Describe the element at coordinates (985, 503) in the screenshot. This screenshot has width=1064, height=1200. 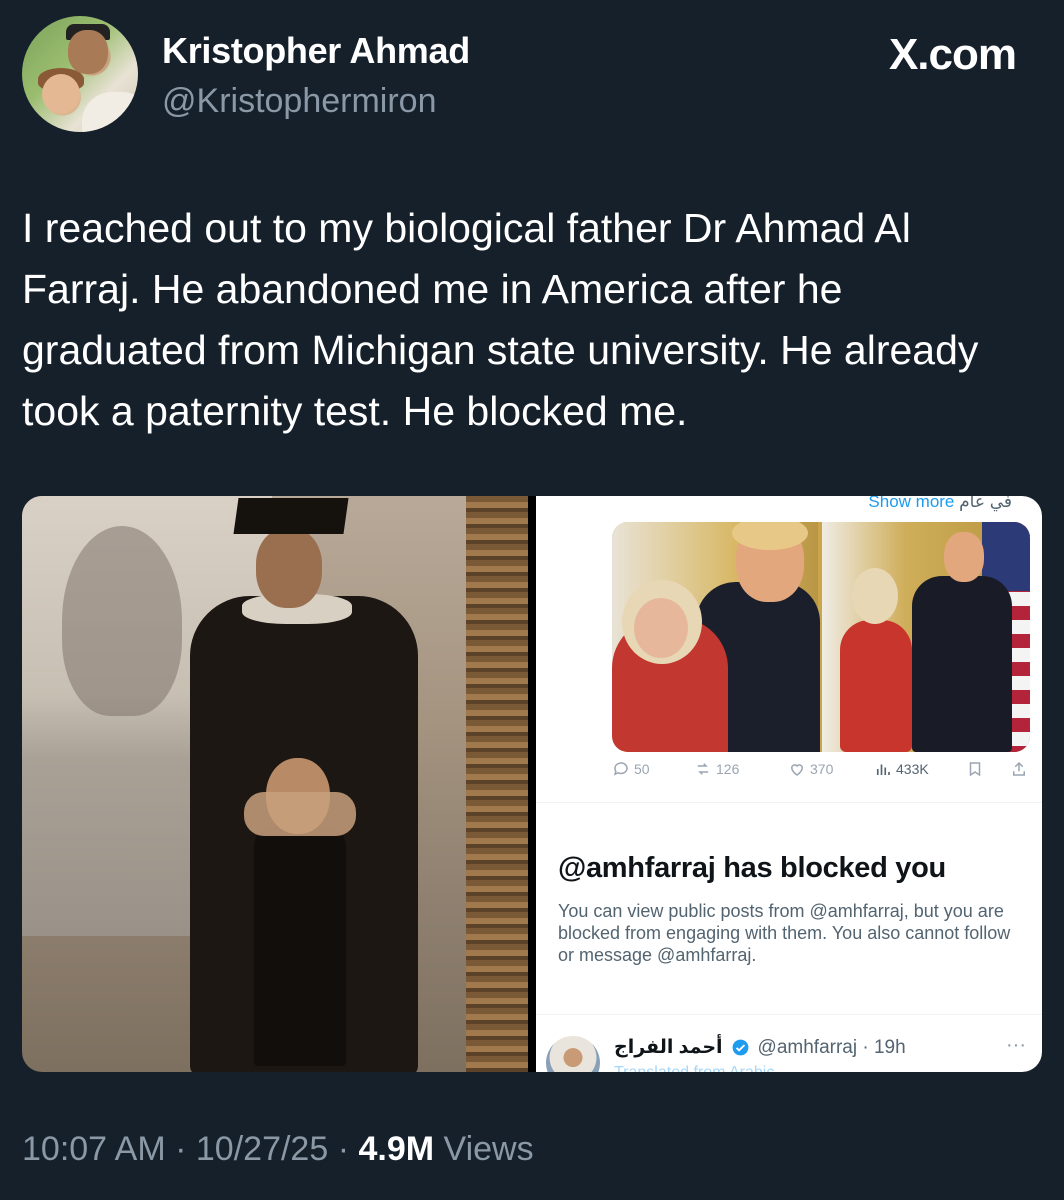
I see `arabic-text-fragment: في عام` at that location.